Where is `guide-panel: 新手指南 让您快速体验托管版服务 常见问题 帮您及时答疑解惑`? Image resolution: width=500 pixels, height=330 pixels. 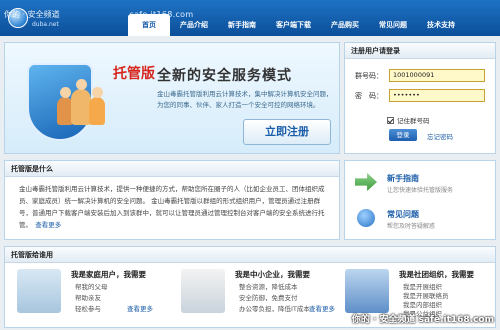 guide-panel: 新手指南 让您快速体验托管版服务 常见问题 帮您及时答疑解惑 is located at coordinates (420, 200).